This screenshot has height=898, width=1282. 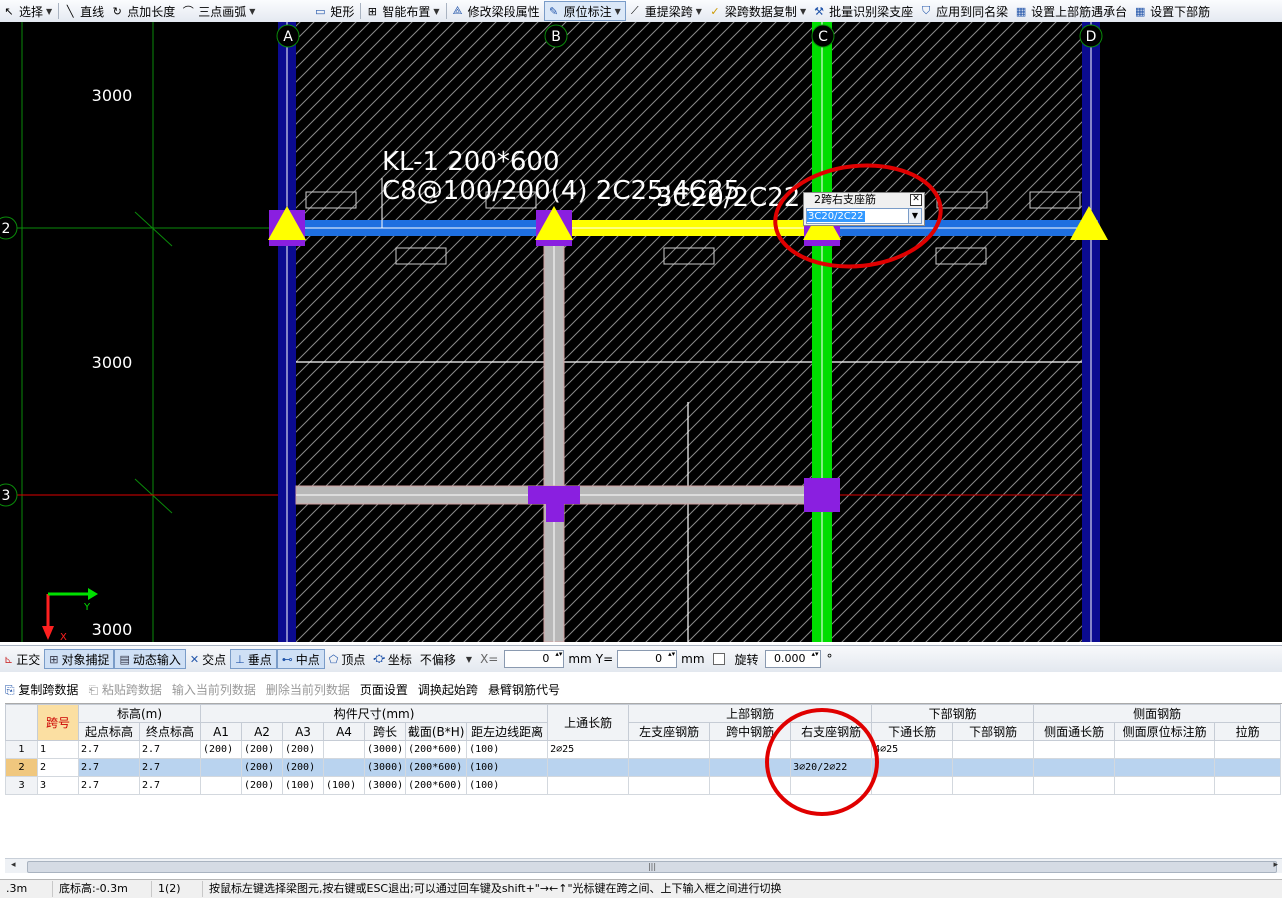 I want to click on line-tool-button: ╲ 直线, so click(x=84, y=11).